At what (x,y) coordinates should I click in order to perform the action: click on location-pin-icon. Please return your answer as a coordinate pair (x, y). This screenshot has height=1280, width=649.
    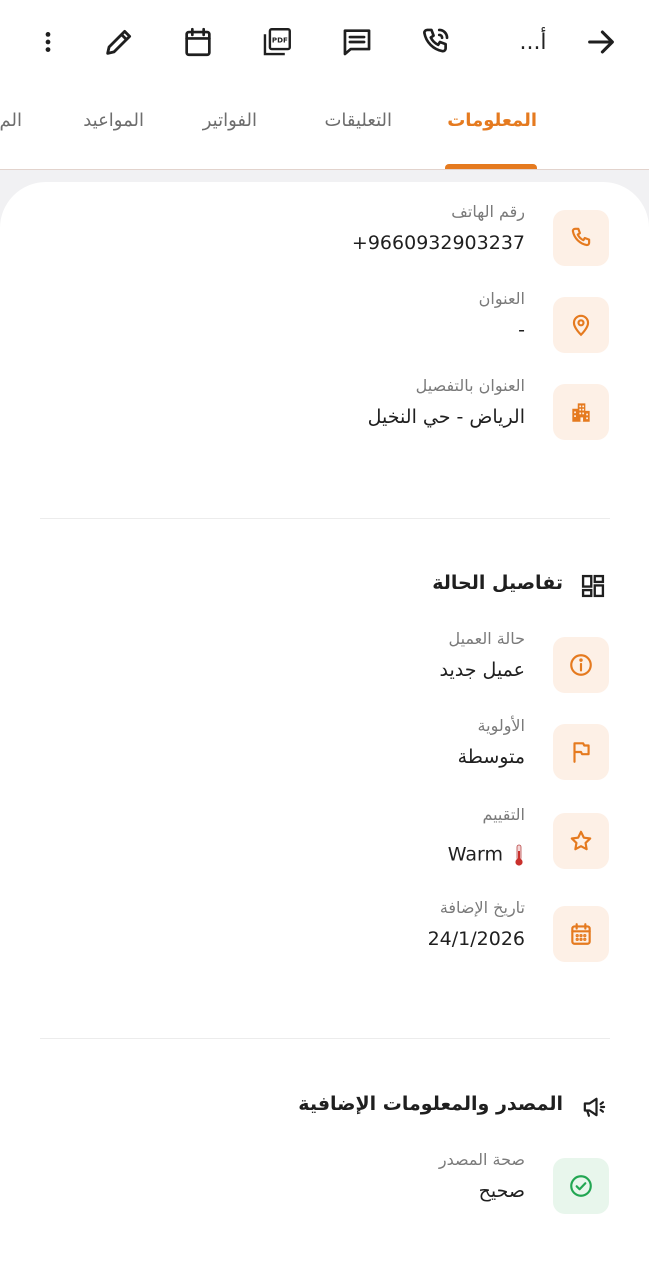
    Looking at the image, I should click on (581, 325).